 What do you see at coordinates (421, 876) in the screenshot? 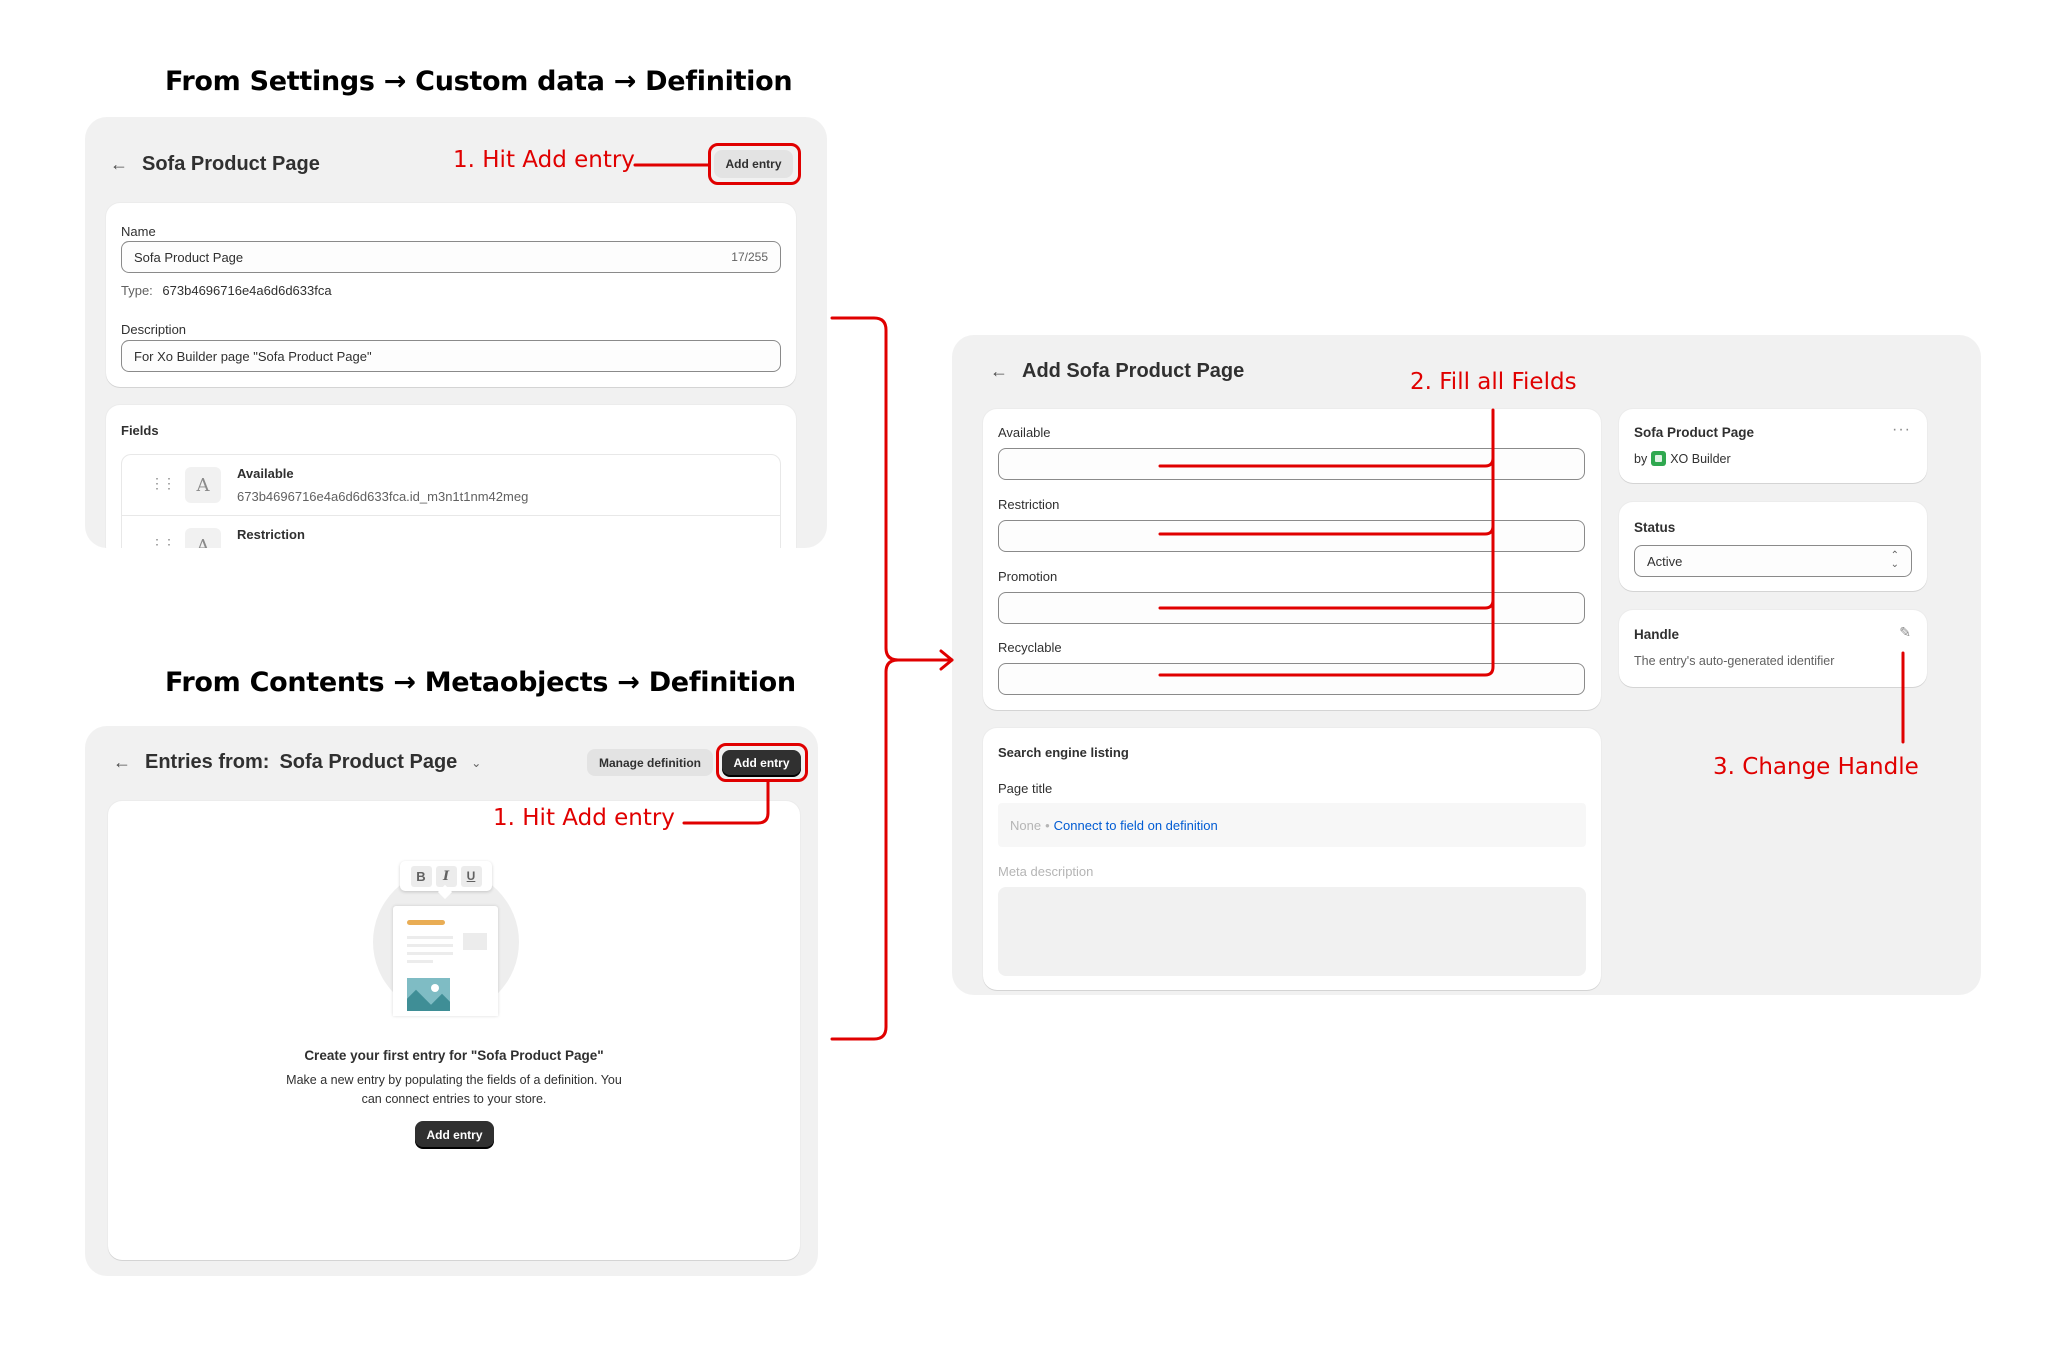
I see `bold-icon: B` at bounding box center [421, 876].